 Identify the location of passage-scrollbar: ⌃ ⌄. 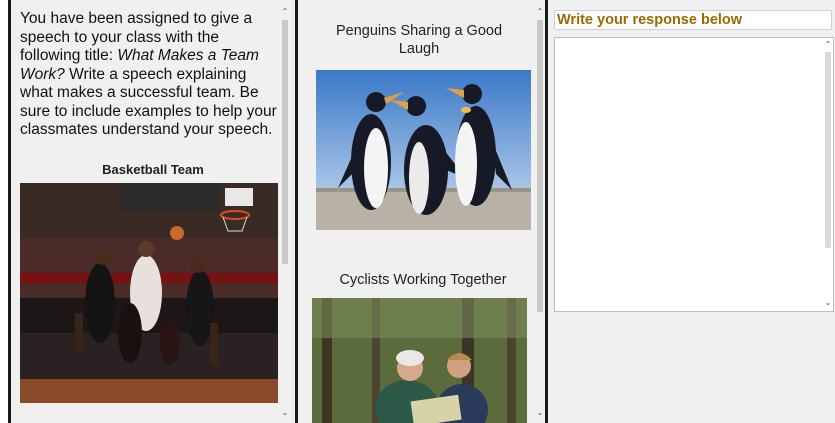
(285, 213).